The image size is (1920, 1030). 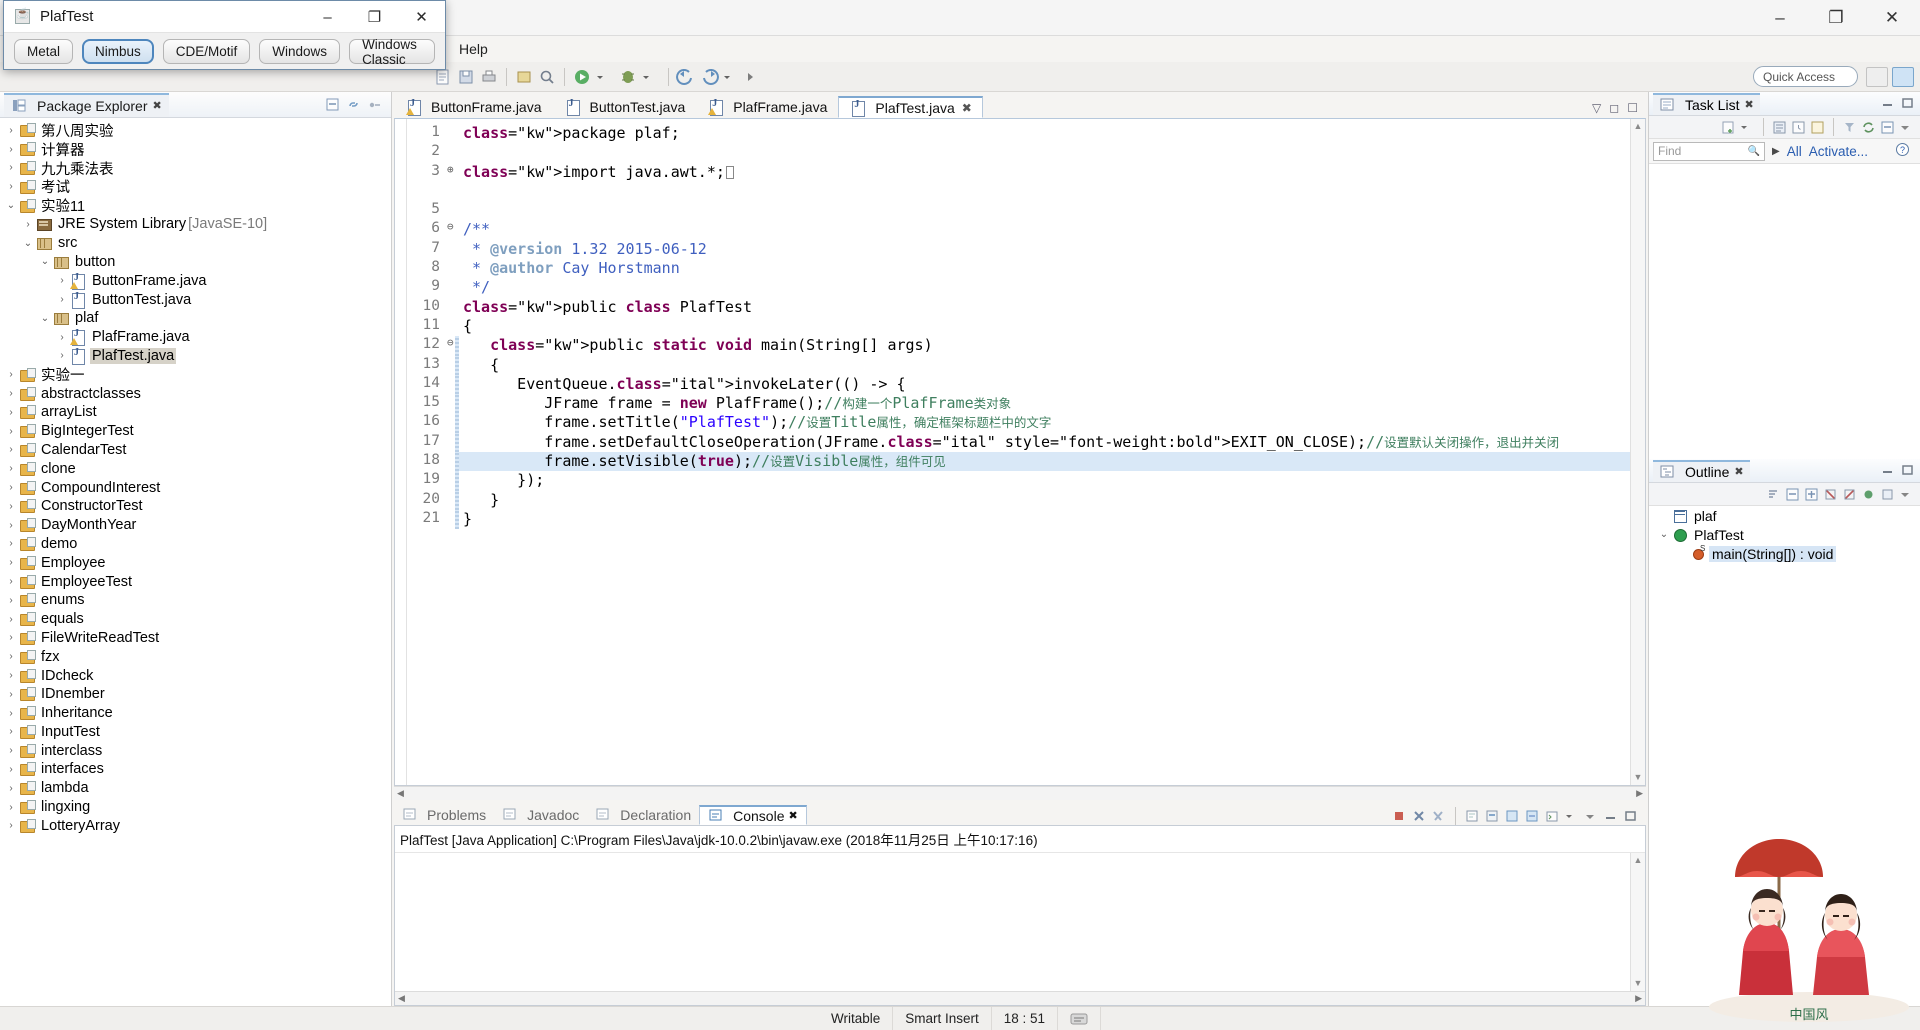 I want to click on scroll-left-arrow: ◀, so click(x=400, y=793).